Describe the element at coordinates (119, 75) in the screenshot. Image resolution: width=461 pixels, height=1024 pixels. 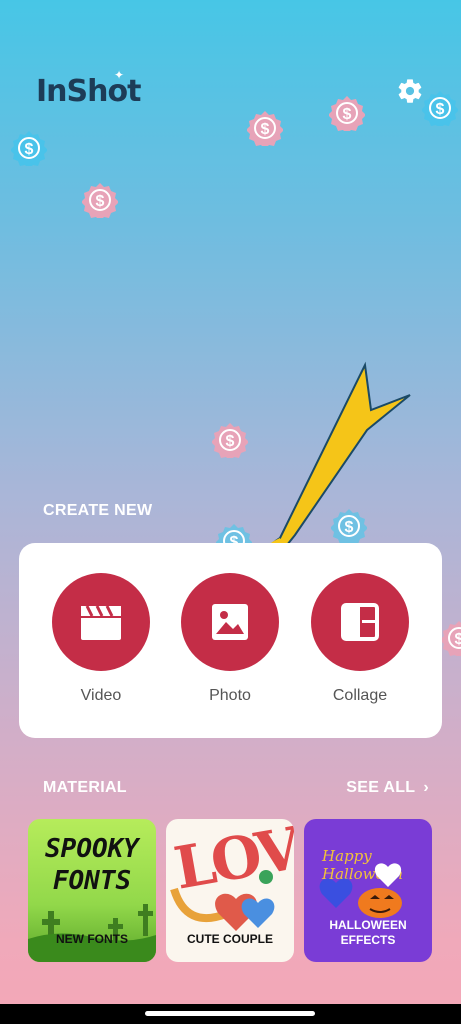
I see `sparkle-icon: ✦` at that location.